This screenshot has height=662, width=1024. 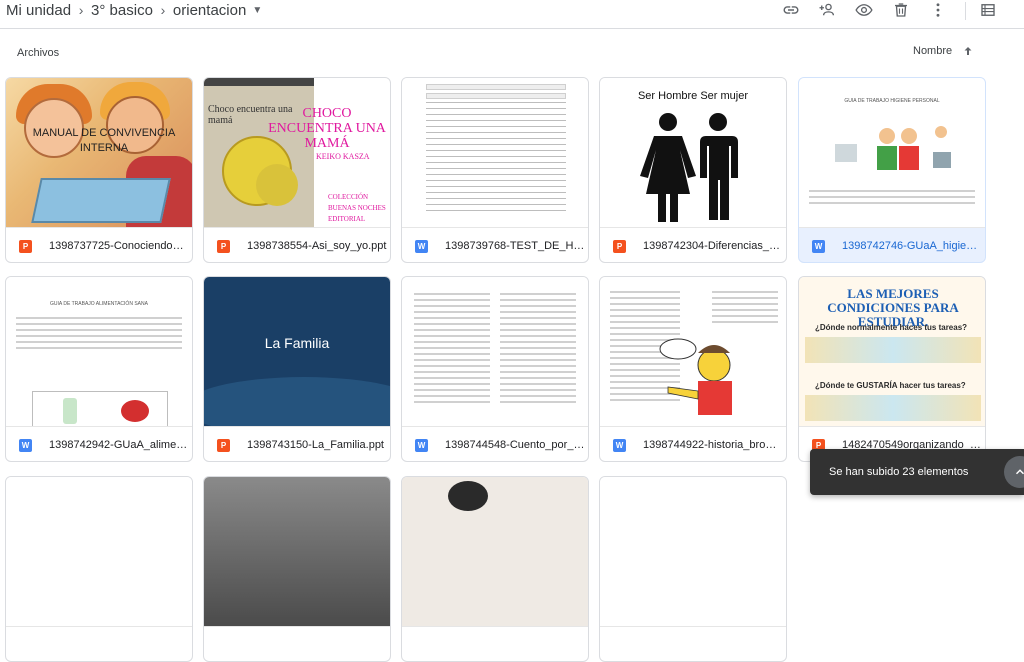 I want to click on thumbnail-author: KEIKO KASZA, so click(x=343, y=156).